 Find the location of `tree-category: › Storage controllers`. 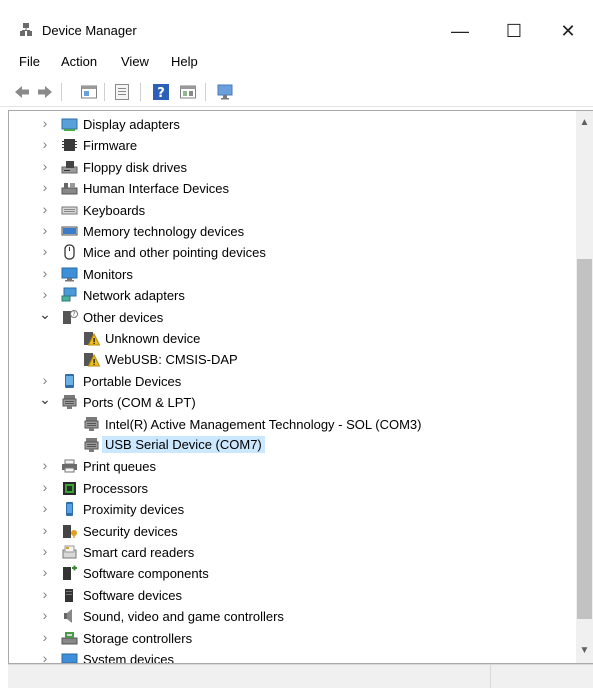

tree-category: › Storage controllers is located at coordinates (294, 638).